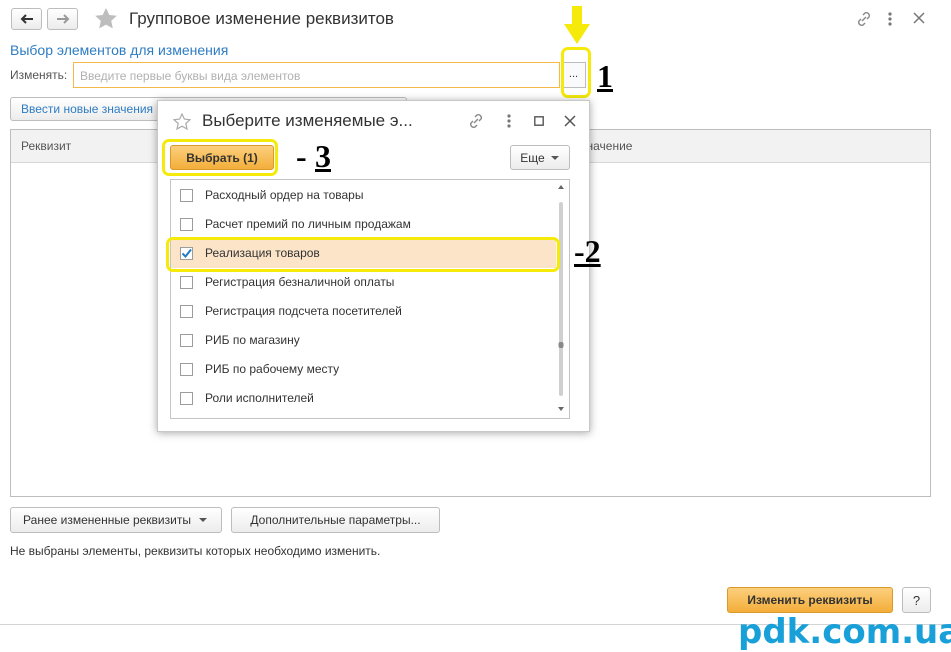 The image size is (951, 652). I want to click on list-item: Регистрация безналичной оплаты, so click(363, 282).